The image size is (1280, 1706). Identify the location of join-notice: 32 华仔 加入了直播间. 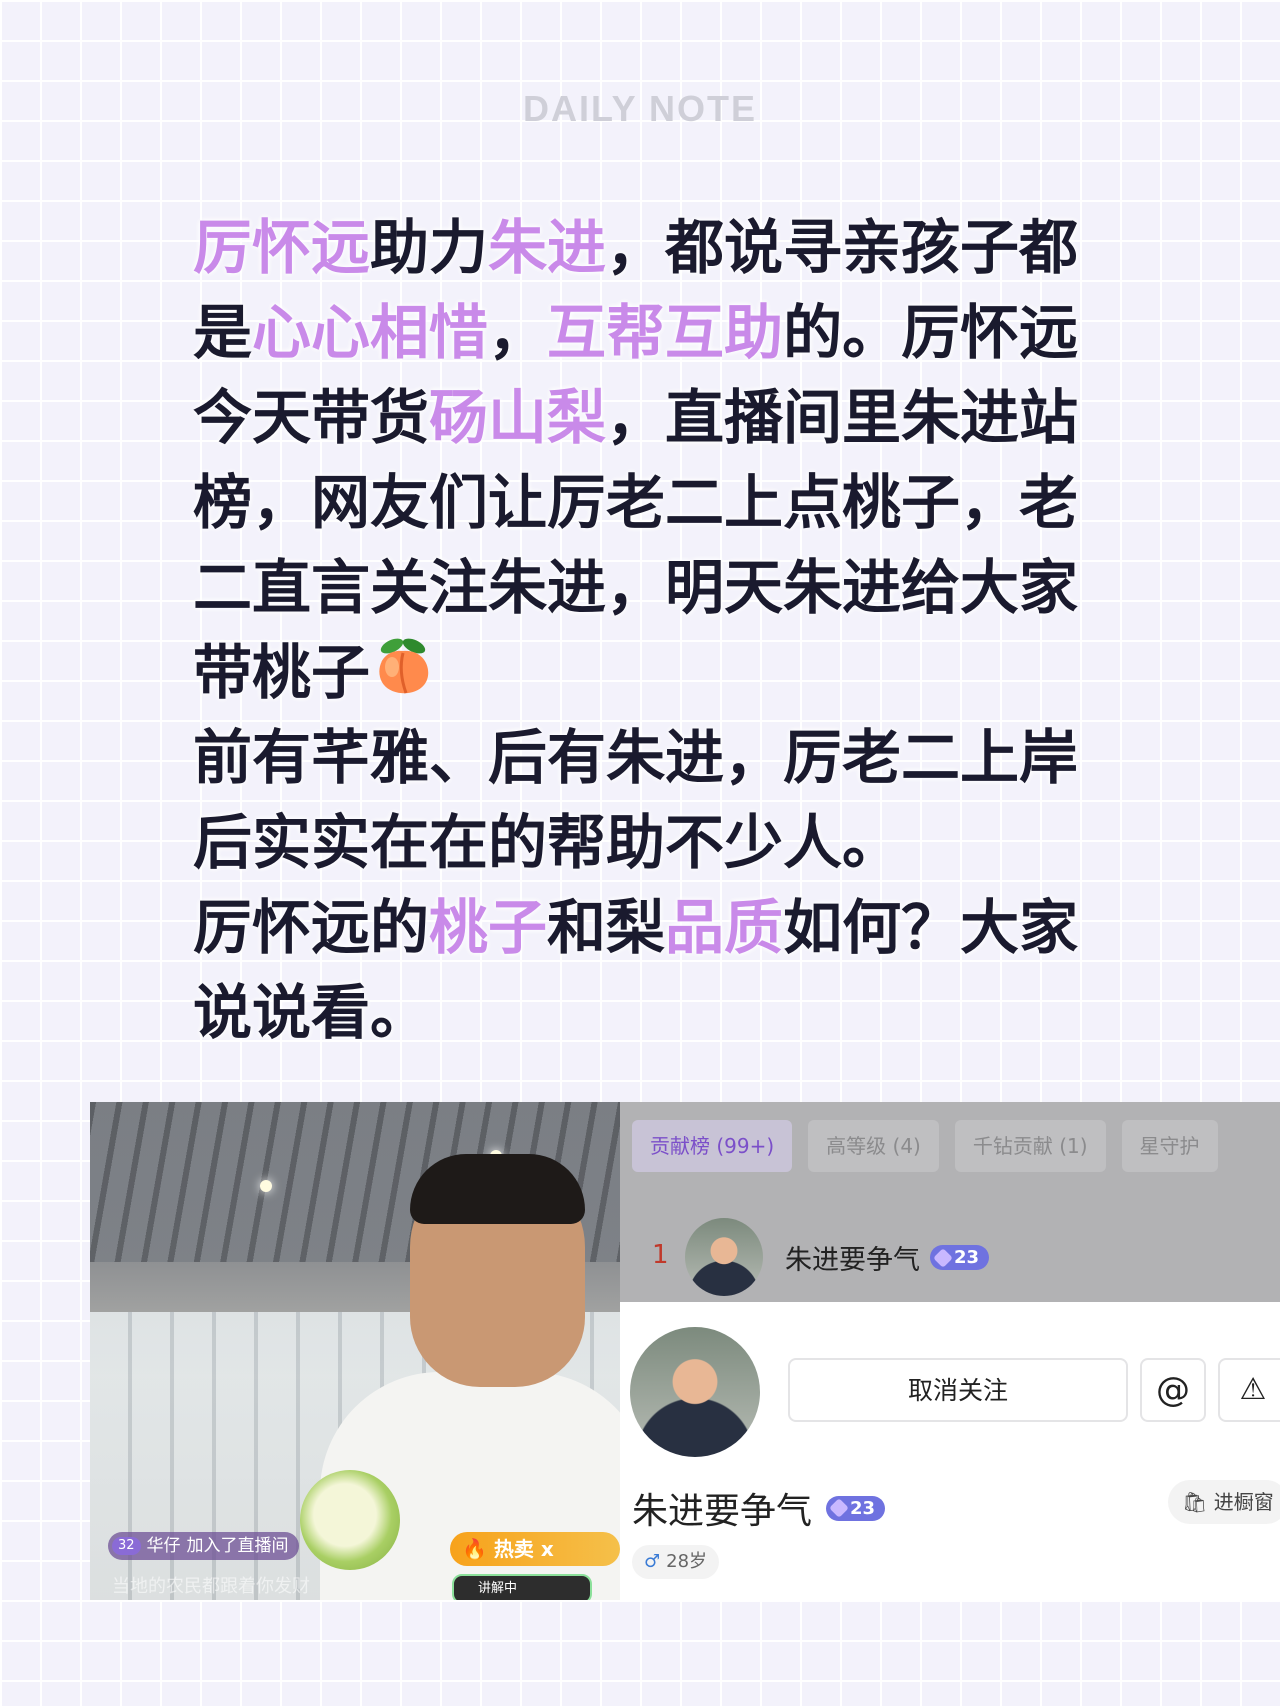
(203, 1546).